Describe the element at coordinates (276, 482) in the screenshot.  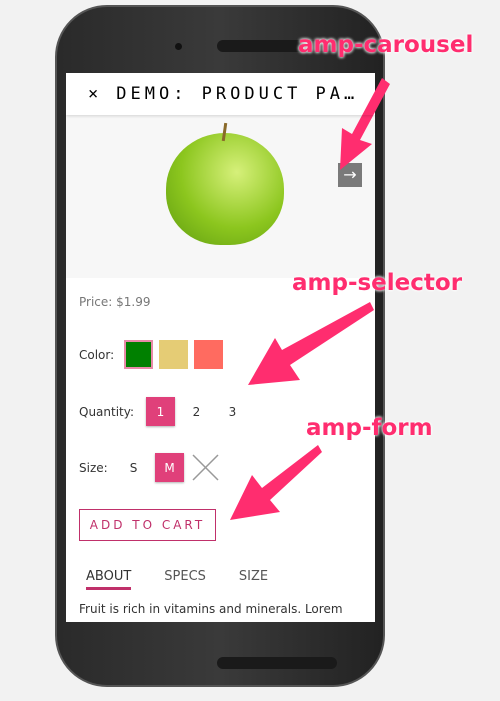
I see `arrow-form` at that location.